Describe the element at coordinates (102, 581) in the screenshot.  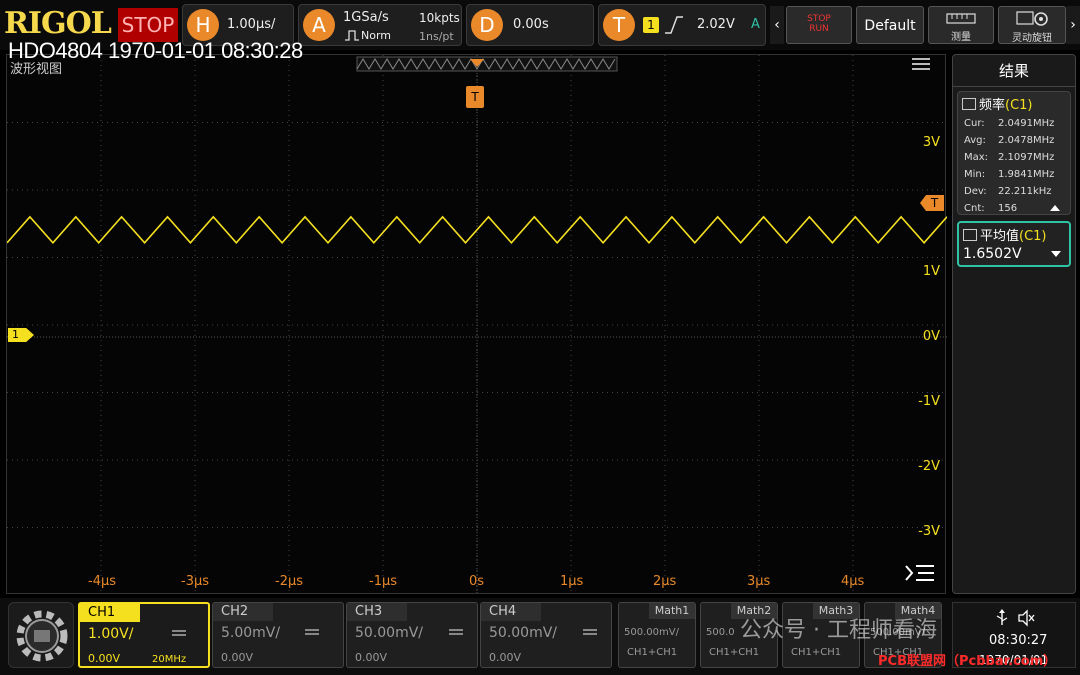
I see `x-tick-label: -4μs` at that location.